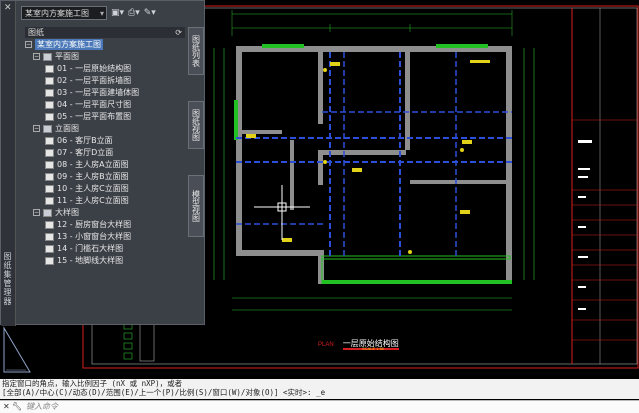  Describe the element at coordinates (102, 14) in the screenshot. I see `chevron-down-icon: ▾` at that location.